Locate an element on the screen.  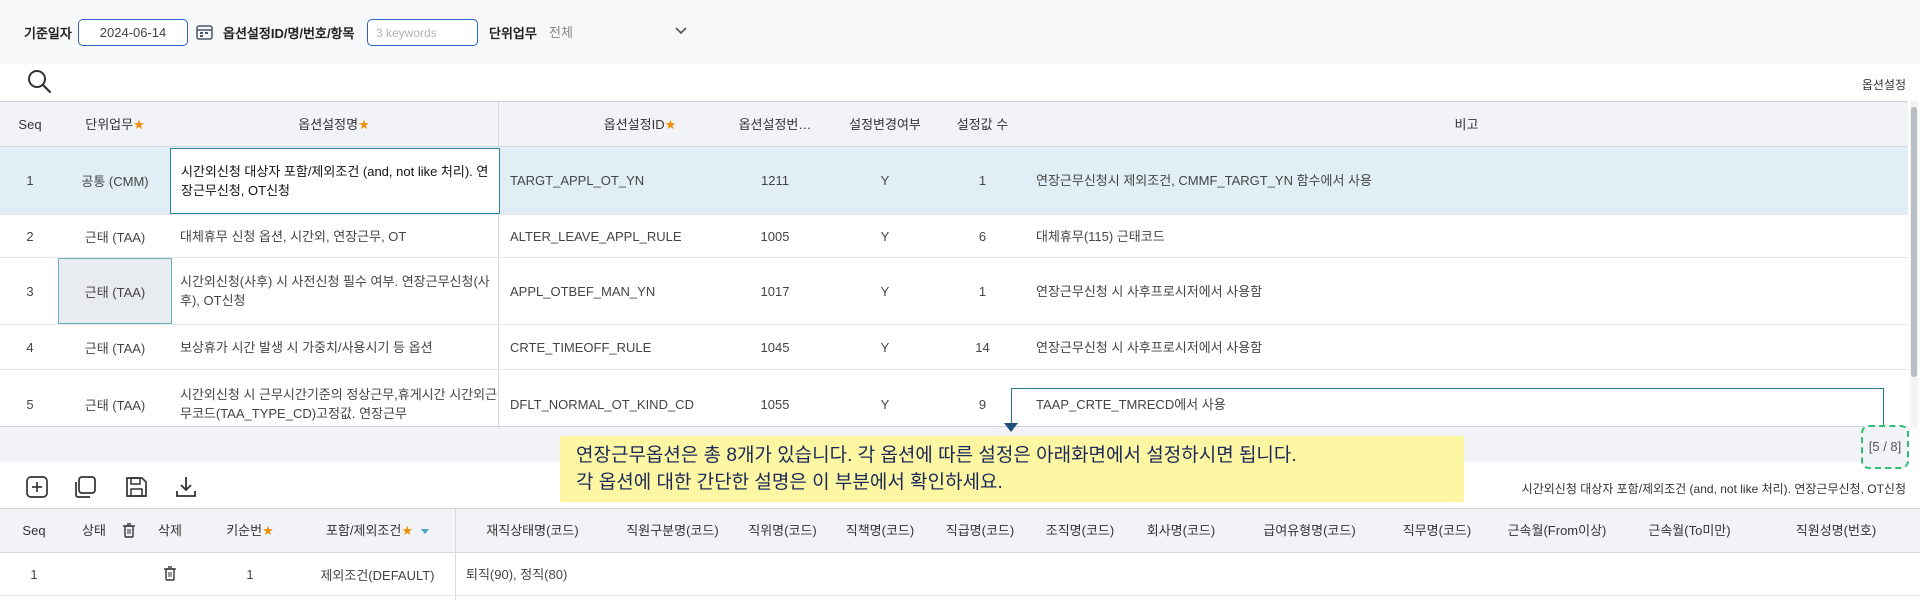
cell-option-no: 1017 is located at coordinates (775, 291).